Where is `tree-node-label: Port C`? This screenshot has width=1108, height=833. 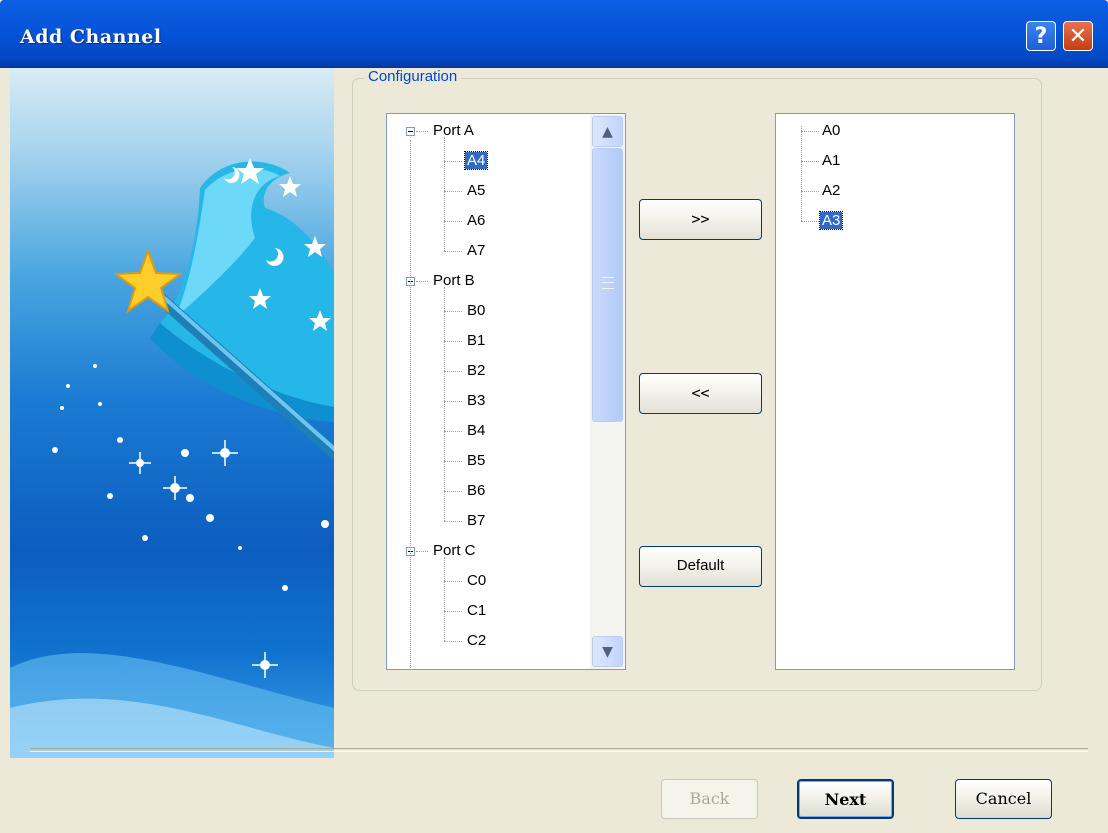
tree-node-label: Port C is located at coordinates (454, 550).